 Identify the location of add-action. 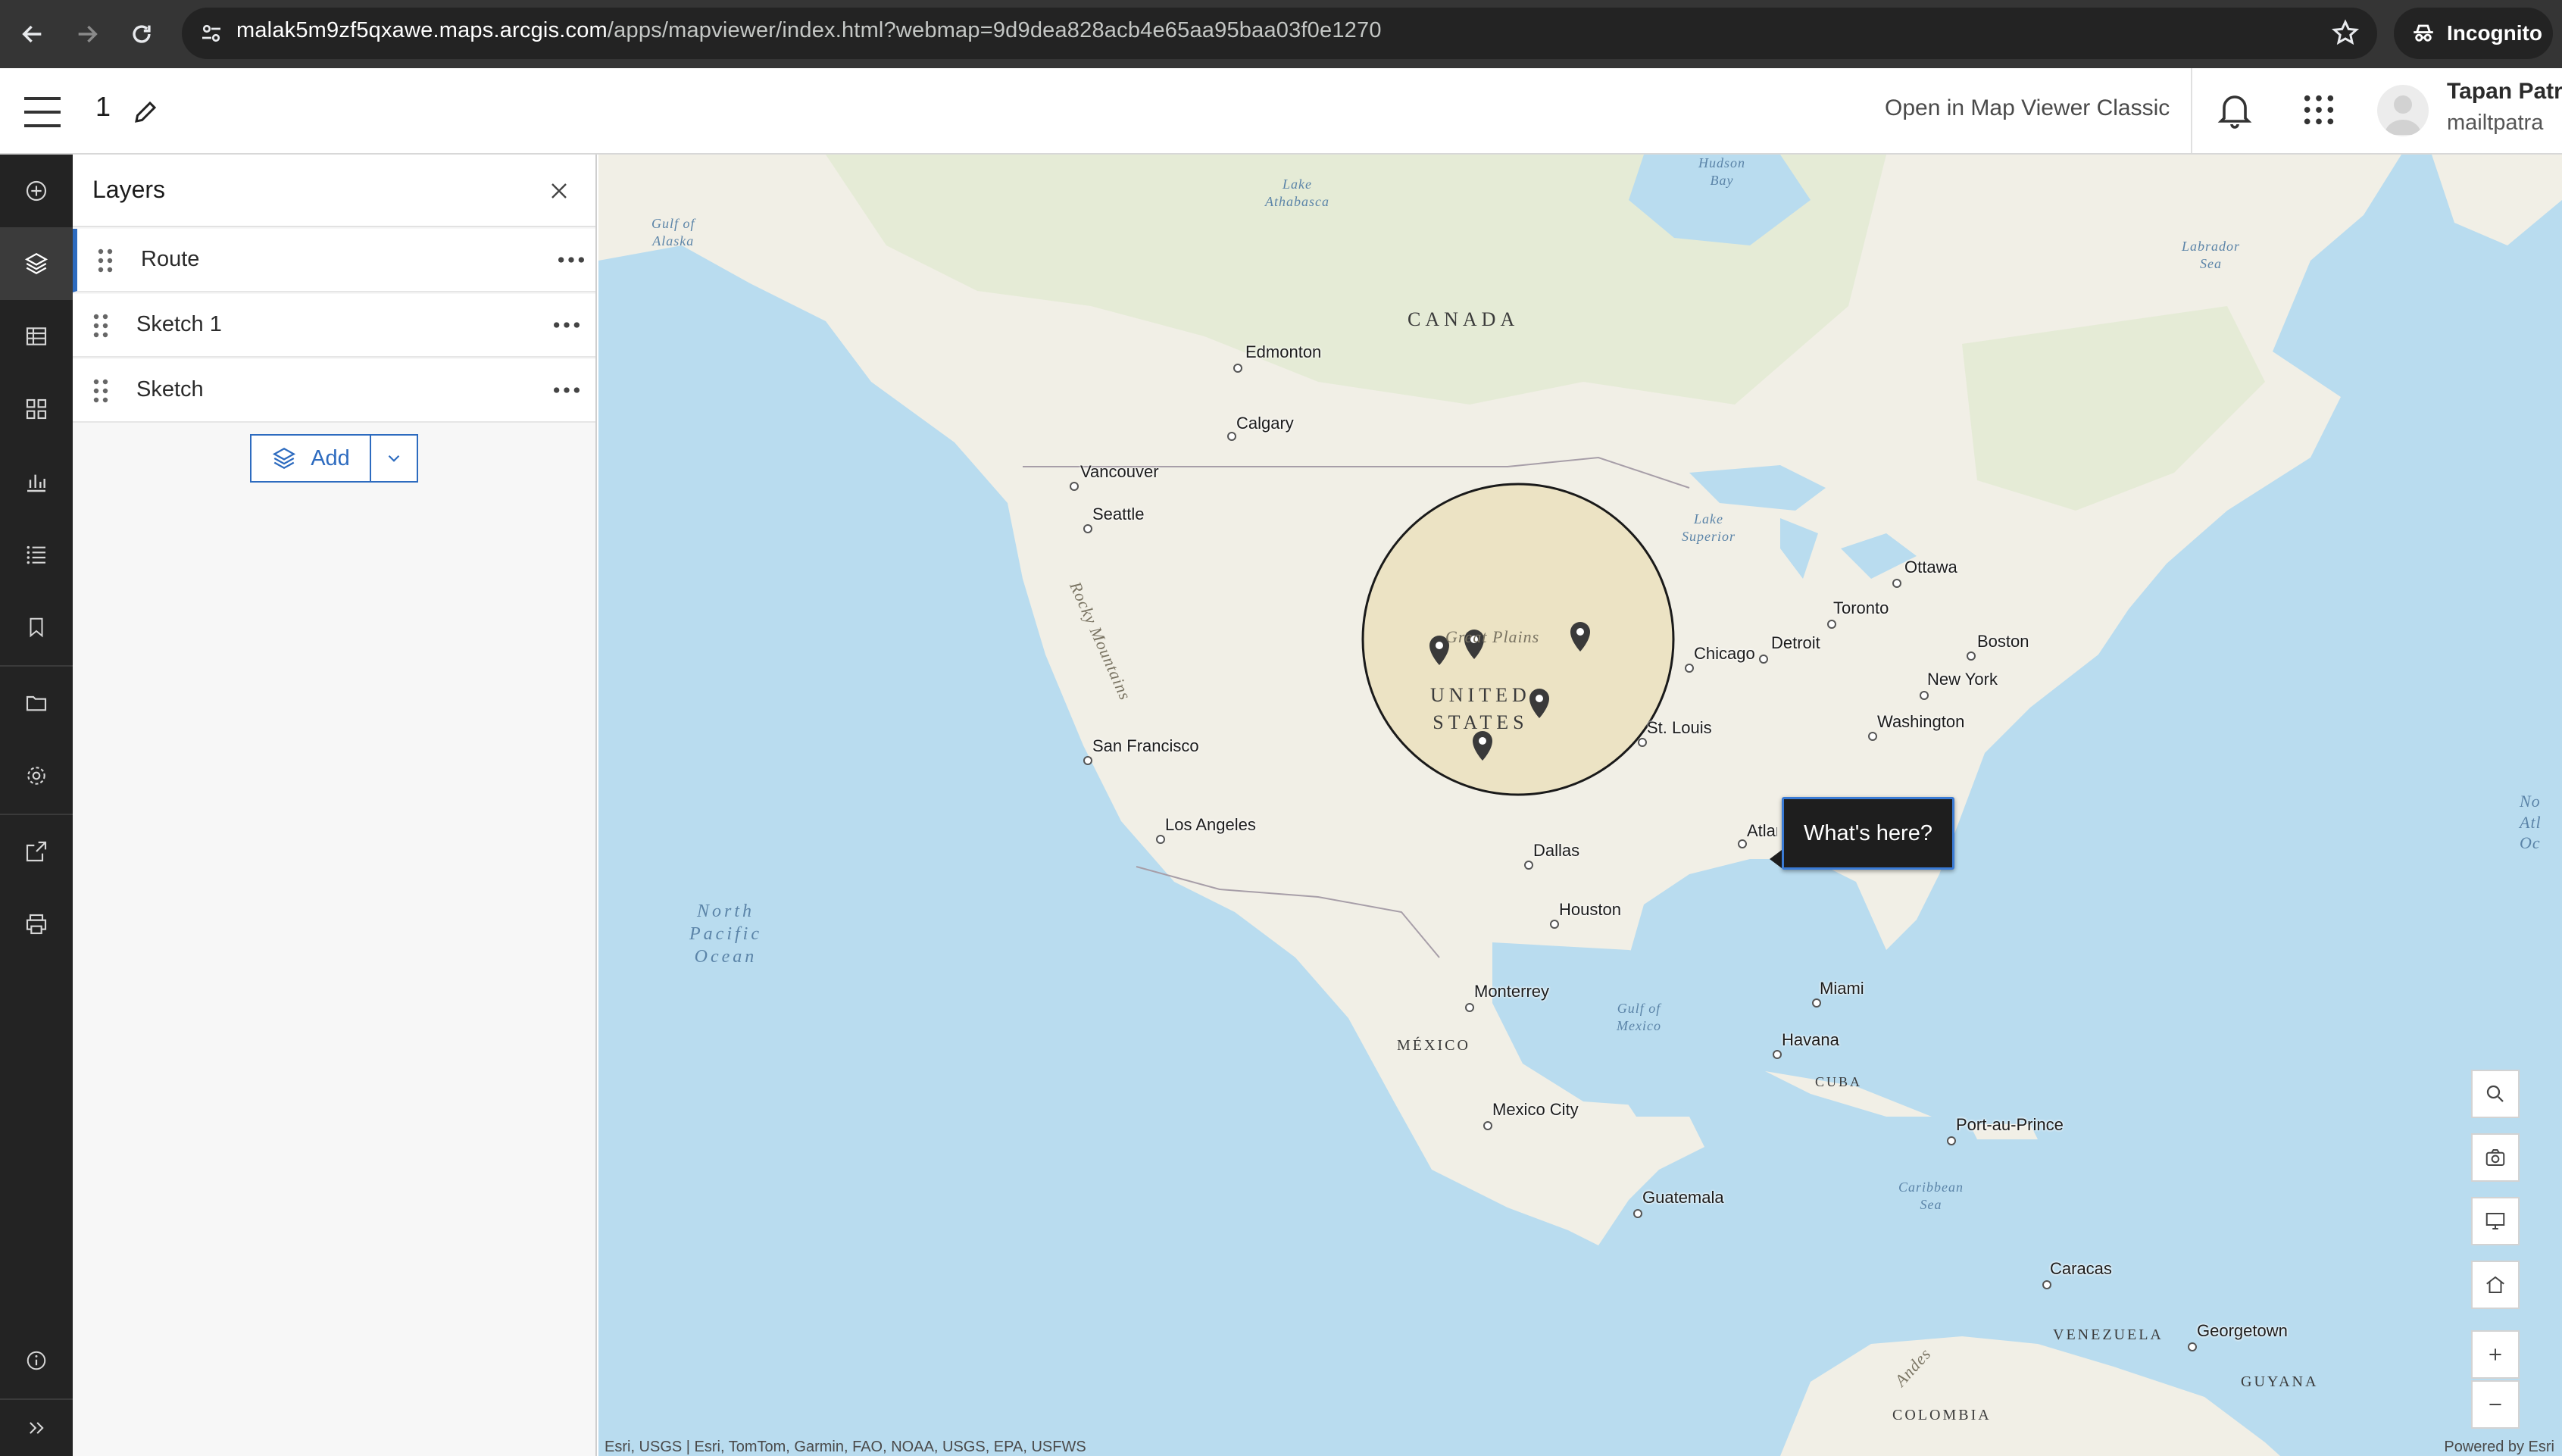
(36, 191).